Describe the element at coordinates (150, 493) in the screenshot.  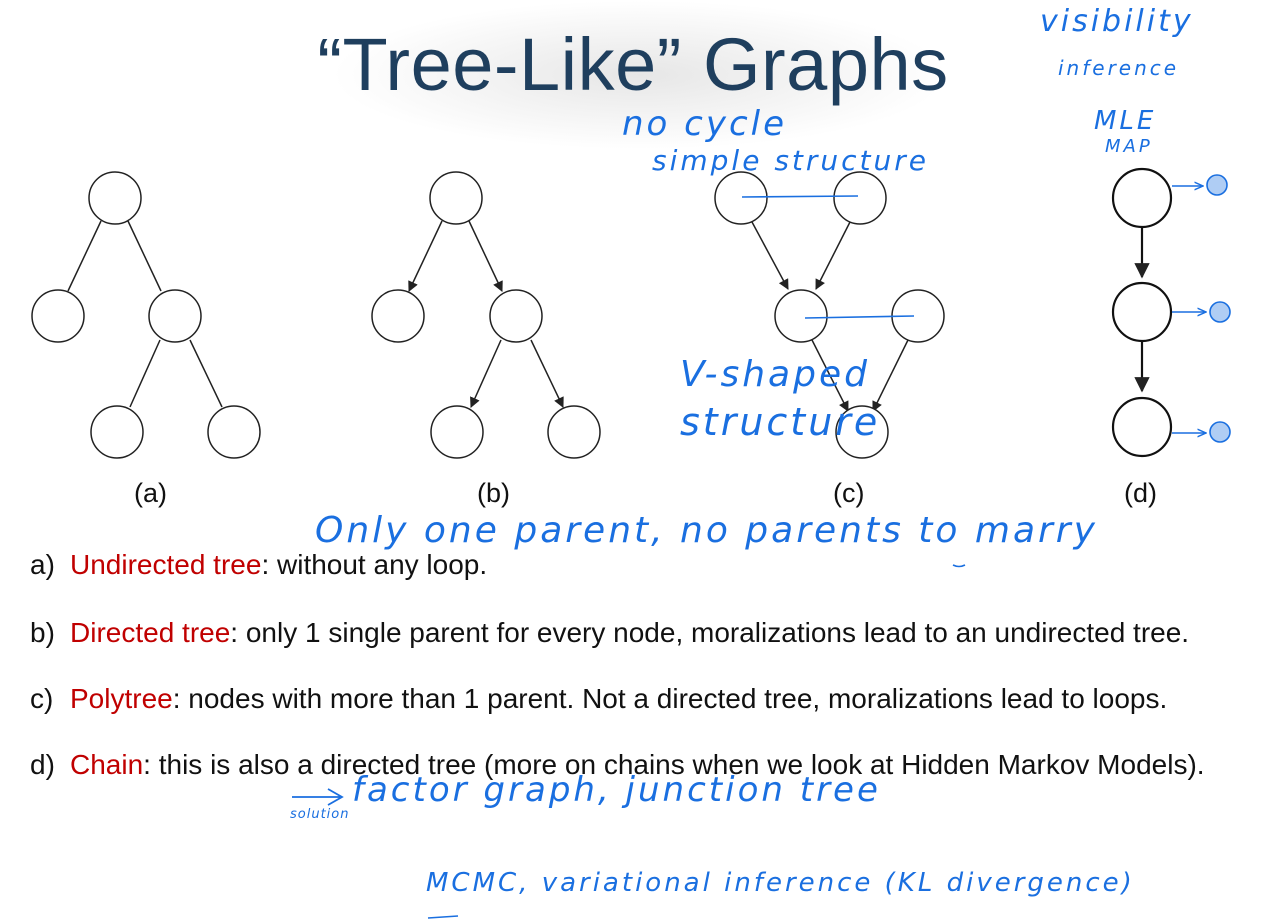
I see `caption-a: (a)` at that location.